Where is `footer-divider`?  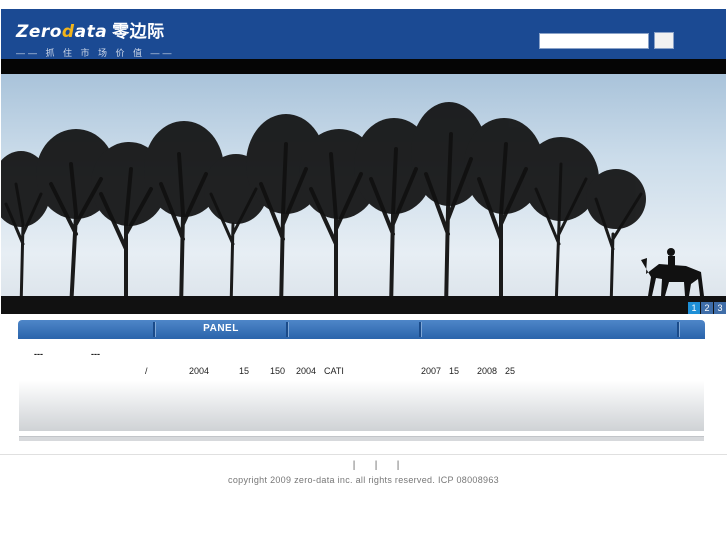
footer-divider is located at coordinates (363, 454).